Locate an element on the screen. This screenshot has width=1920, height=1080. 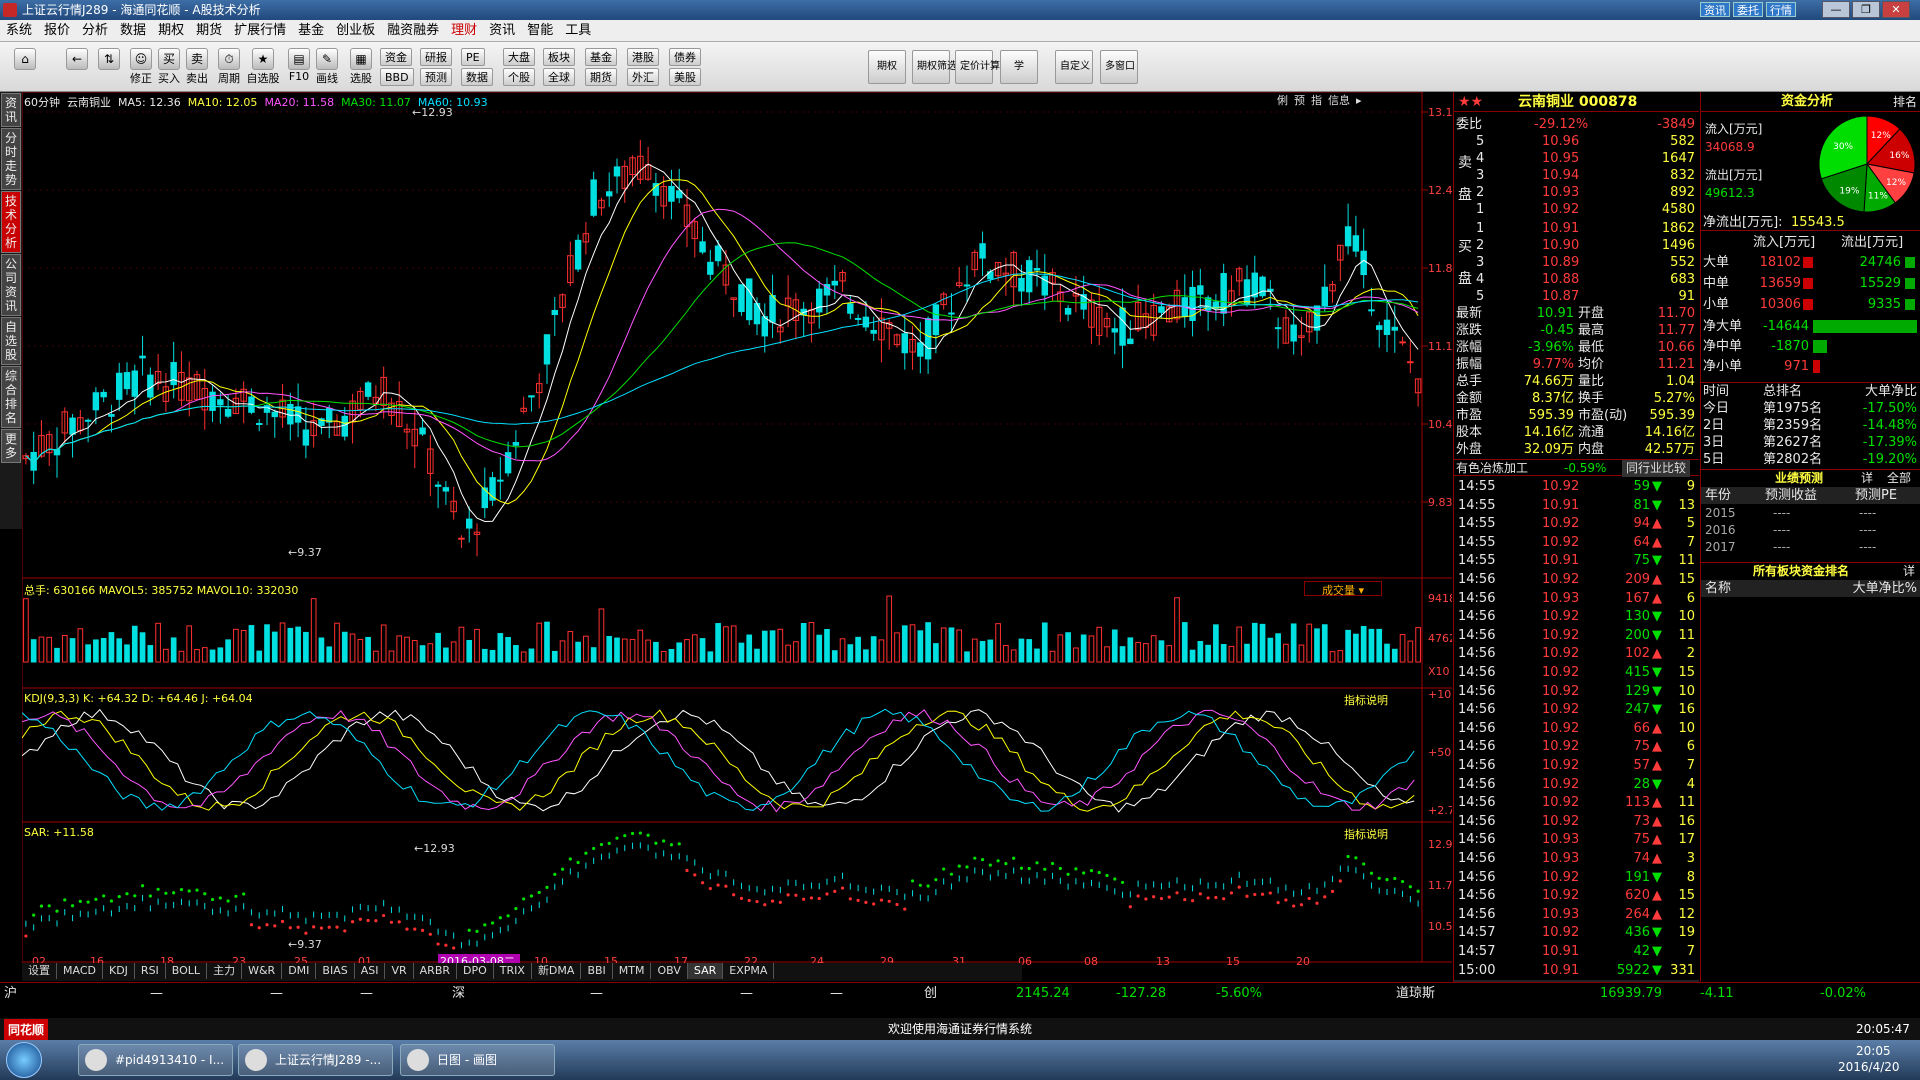
toolbar-small-top-3: 大盘 is located at coordinates (519, 57).